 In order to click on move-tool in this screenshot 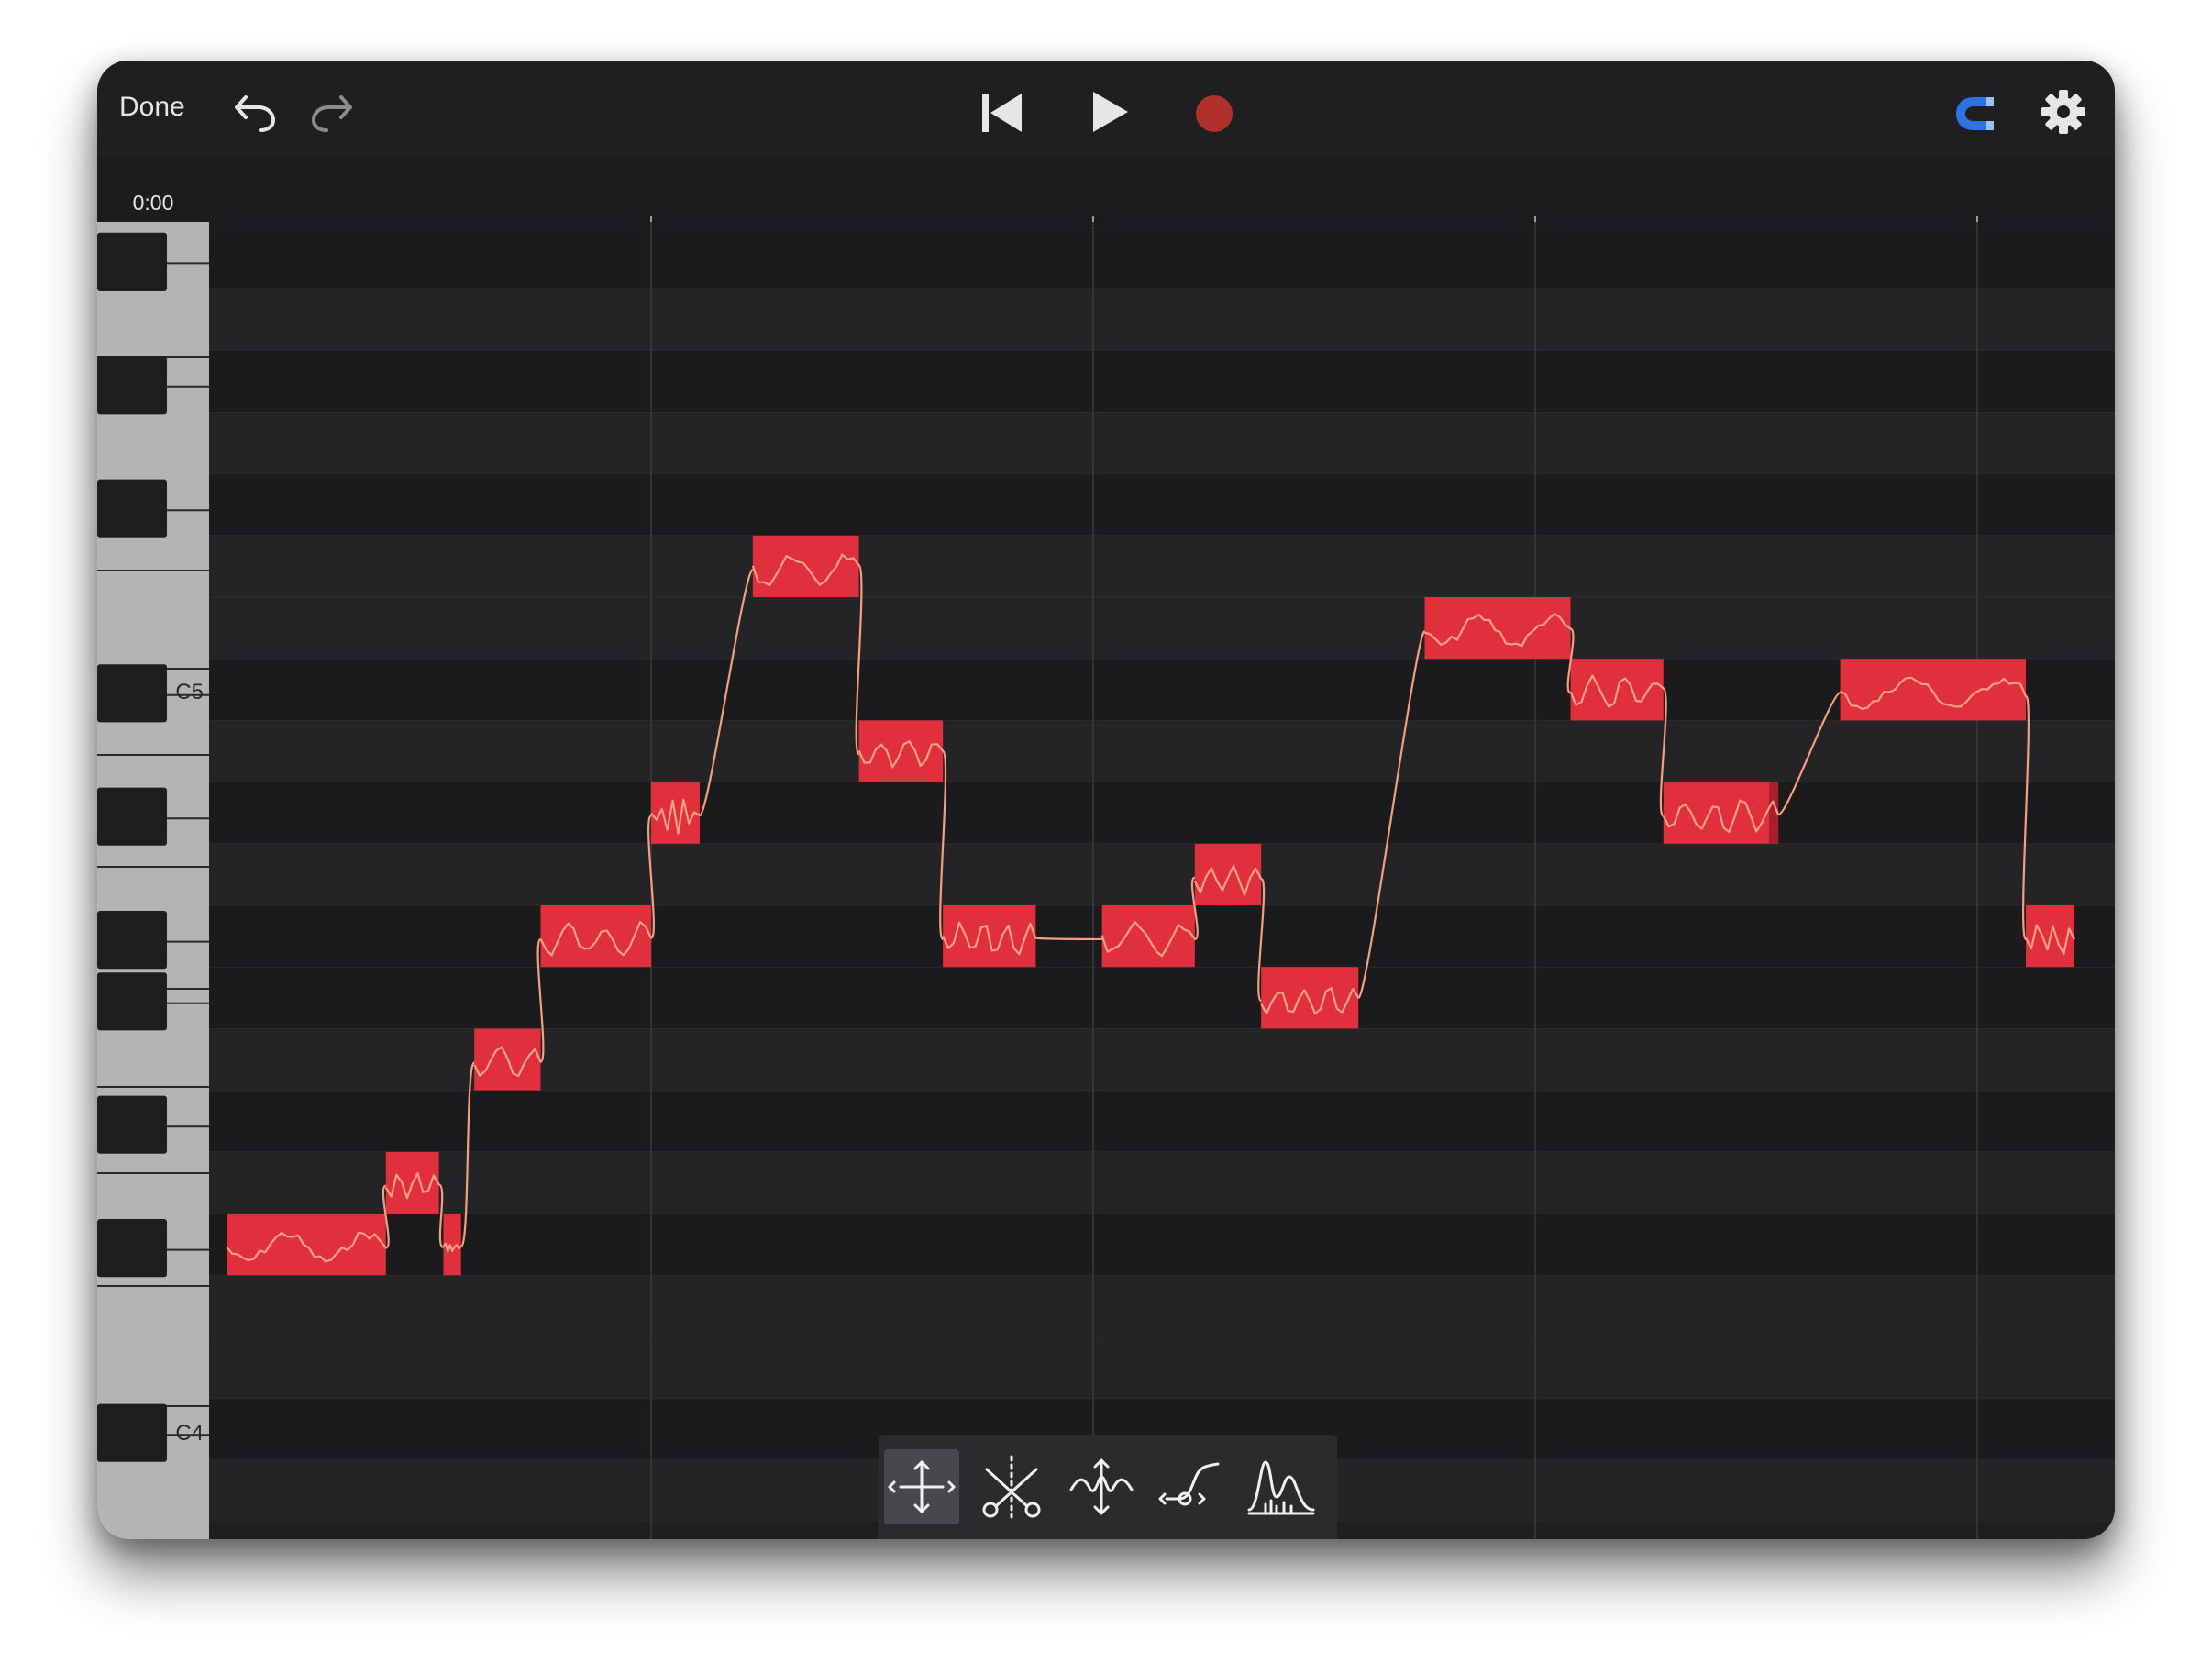, I will do `click(922, 1487)`.